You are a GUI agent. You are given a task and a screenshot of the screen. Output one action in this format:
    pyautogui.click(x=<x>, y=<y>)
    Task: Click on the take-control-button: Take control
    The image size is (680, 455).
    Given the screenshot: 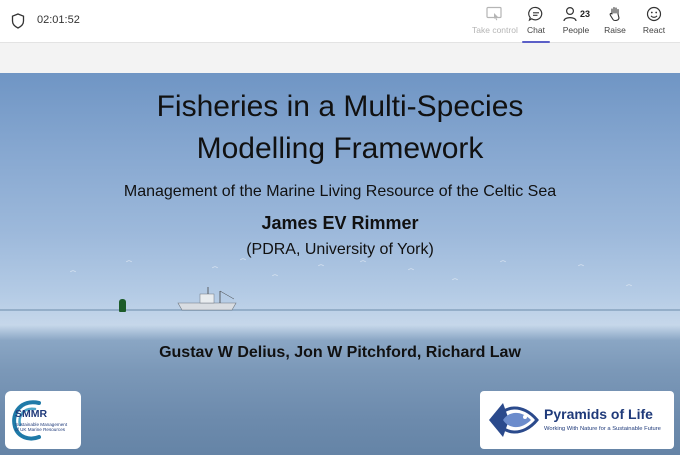 What is the action you would take?
    pyautogui.click(x=495, y=22)
    